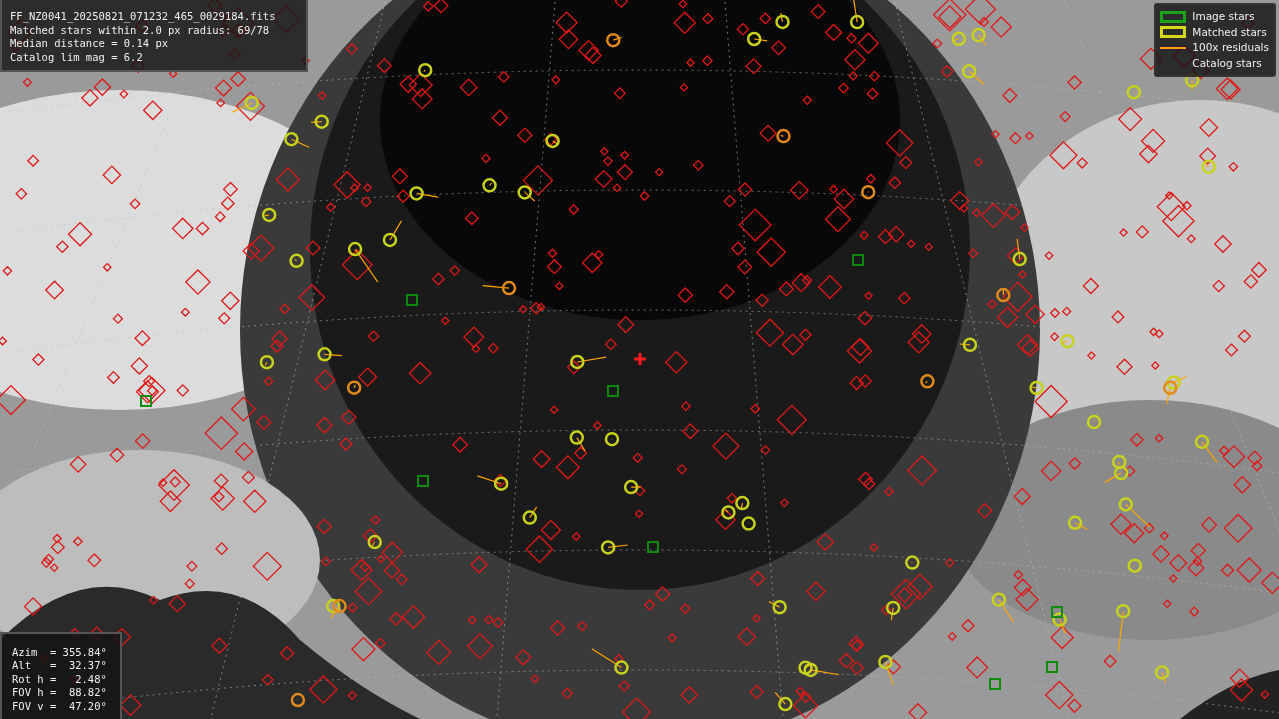 The height and width of the screenshot is (719, 1279). I want to click on info-text: Catalog lim mag = 6.2, so click(77, 57).